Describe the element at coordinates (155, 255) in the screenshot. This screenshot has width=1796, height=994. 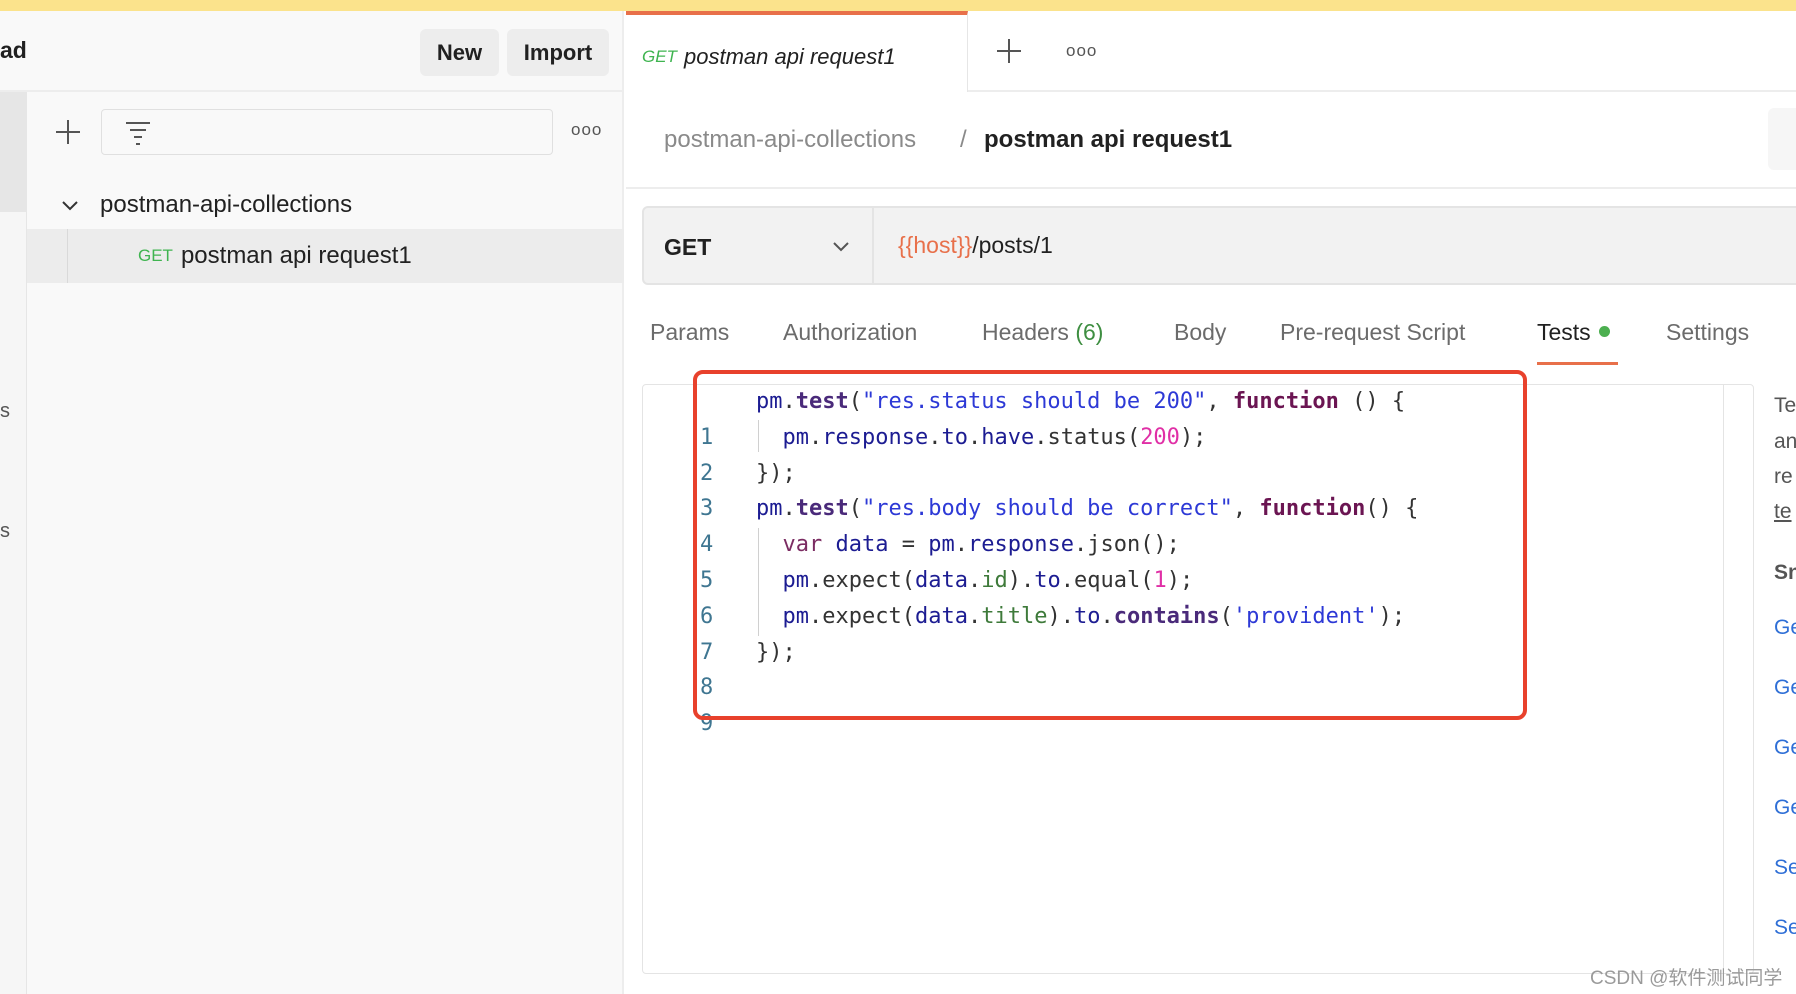
I see `method-badge: GET` at that location.